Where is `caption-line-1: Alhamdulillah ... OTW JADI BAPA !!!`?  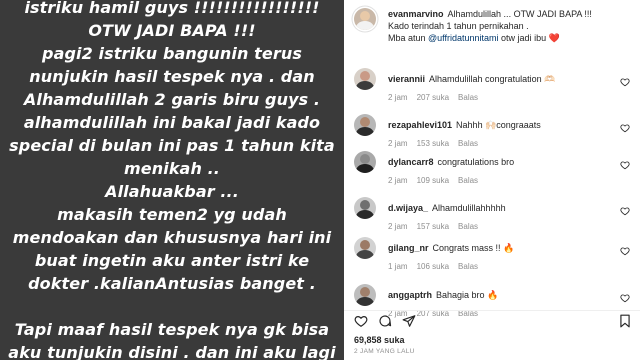
caption-line-1: Alhamdulillah ... OTW JADI BAPA !!! is located at coordinates (519, 14).